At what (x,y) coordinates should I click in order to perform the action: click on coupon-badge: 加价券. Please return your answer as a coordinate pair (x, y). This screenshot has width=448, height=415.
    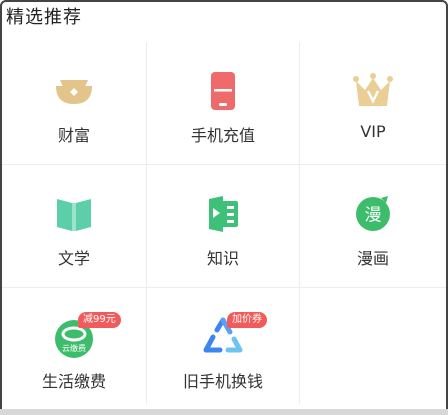
    Looking at the image, I should click on (247, 320).